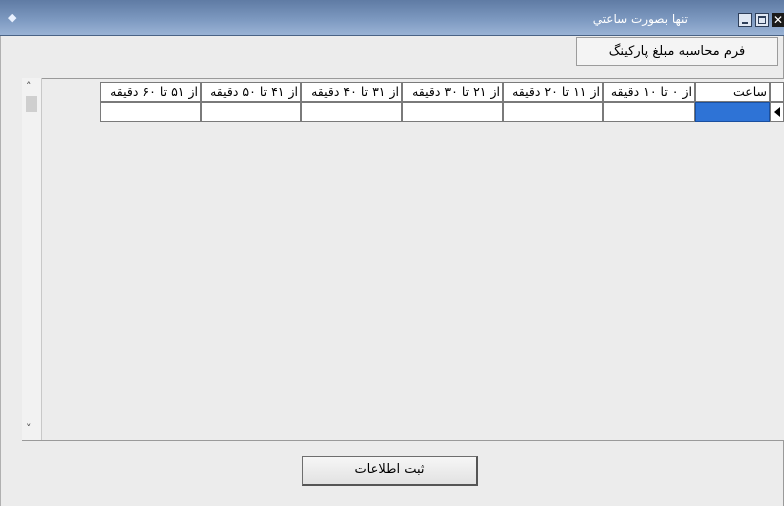 The height and width of the screenshot is (506, 784). Describe the element at coordinates (762, 20) in the screenshot. I see `maximize-button` at that location.